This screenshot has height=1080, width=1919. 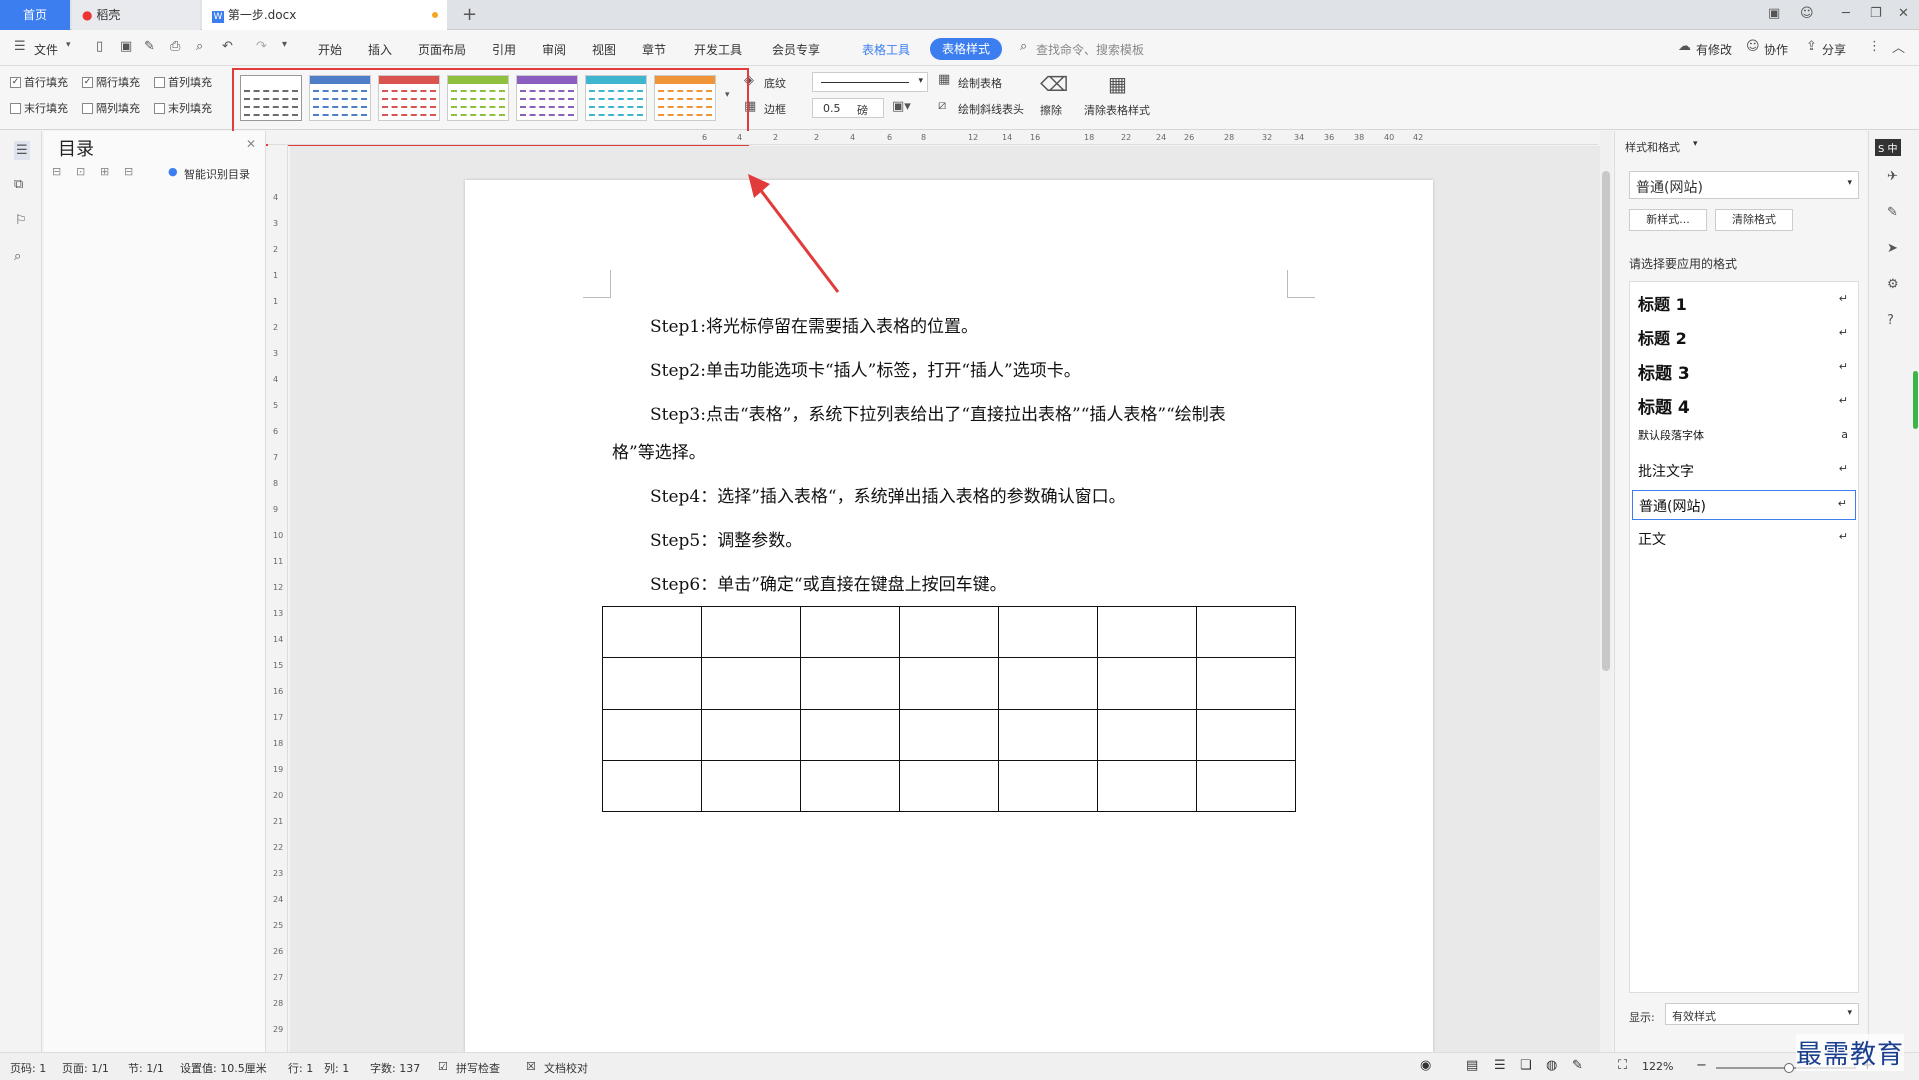 What do you see at coordinates (1714, 49) in the screenshot?
I see `modified-button: 有修改` at bounding box center [1714, 49].